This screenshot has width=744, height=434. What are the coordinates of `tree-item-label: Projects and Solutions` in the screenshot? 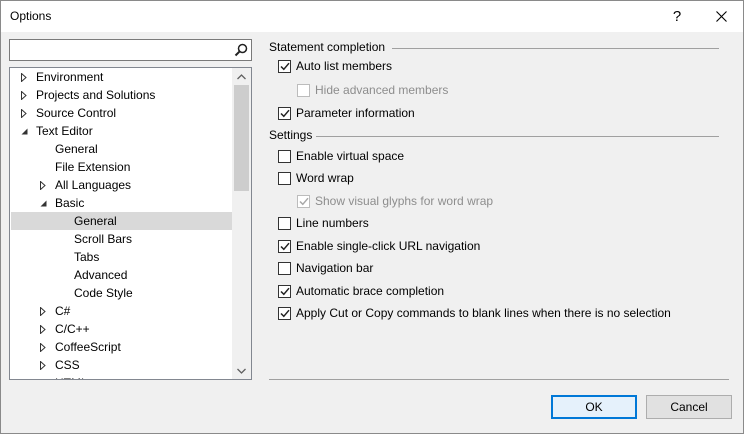 It's located at (96, 95).